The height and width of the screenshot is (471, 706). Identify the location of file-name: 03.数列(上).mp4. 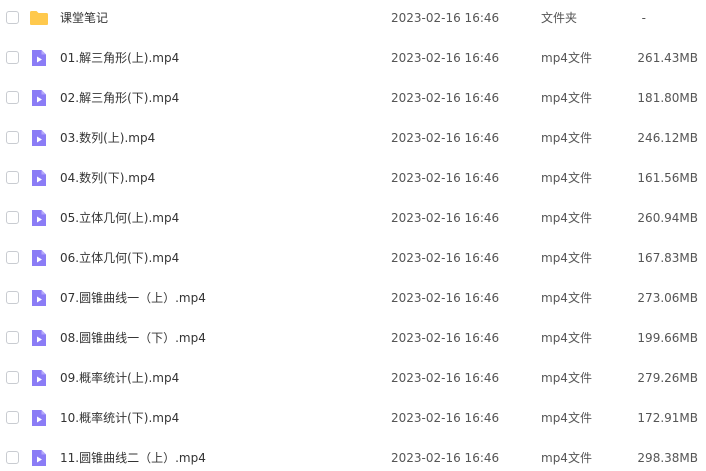
(107, 138).